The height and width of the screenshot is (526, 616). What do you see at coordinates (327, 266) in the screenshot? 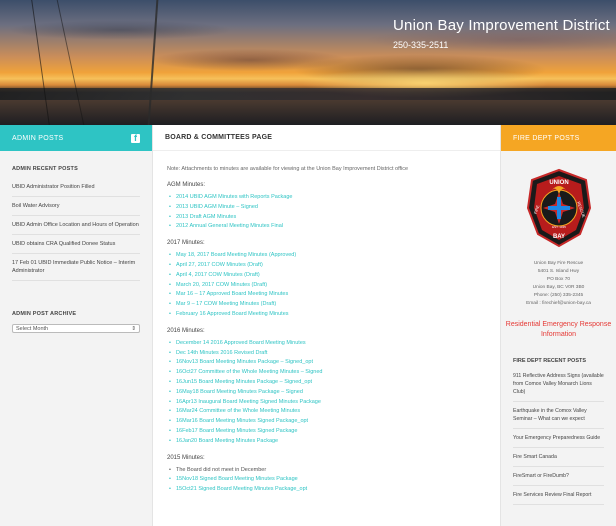
I see `minutes-link: April 27, 2017 COW Minutes (Draft)` at bounding box center [327, 266].